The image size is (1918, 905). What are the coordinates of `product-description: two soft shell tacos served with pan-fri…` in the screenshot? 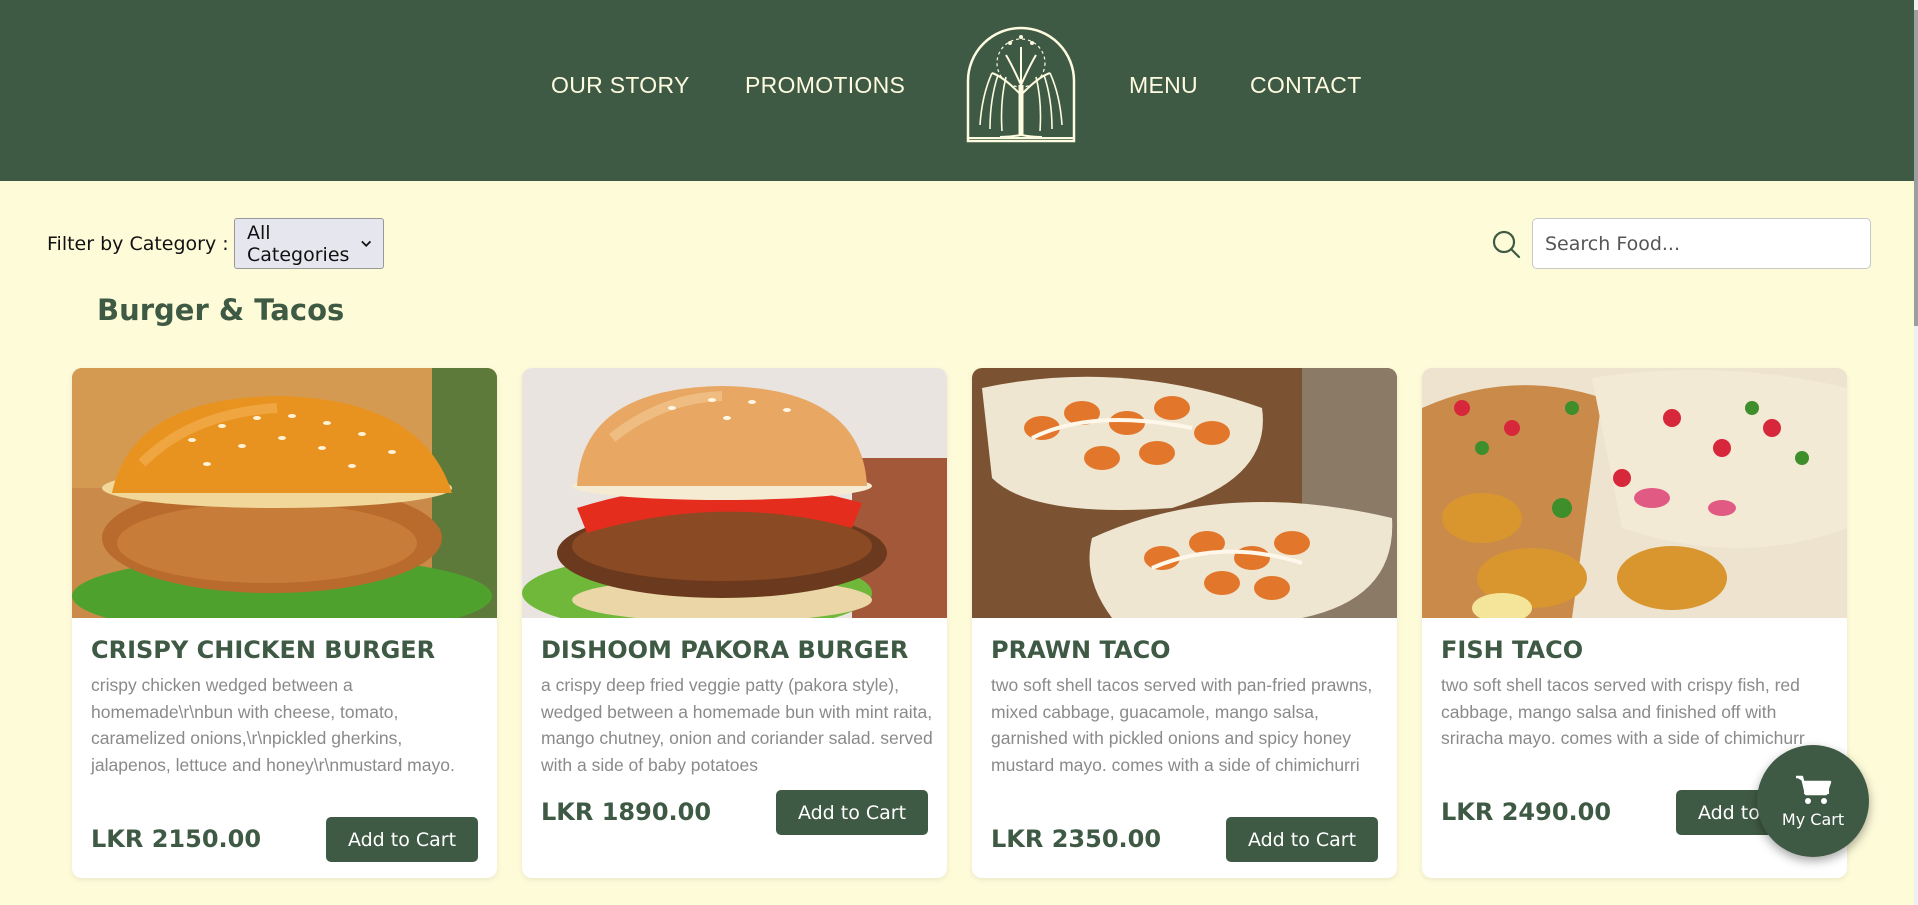 It's located at (1182, 725).